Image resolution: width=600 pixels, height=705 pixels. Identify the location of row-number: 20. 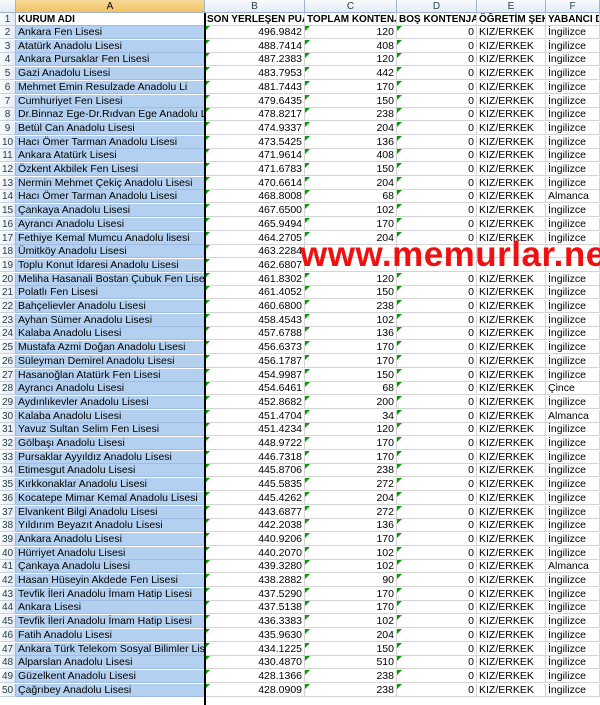
(8, 279).